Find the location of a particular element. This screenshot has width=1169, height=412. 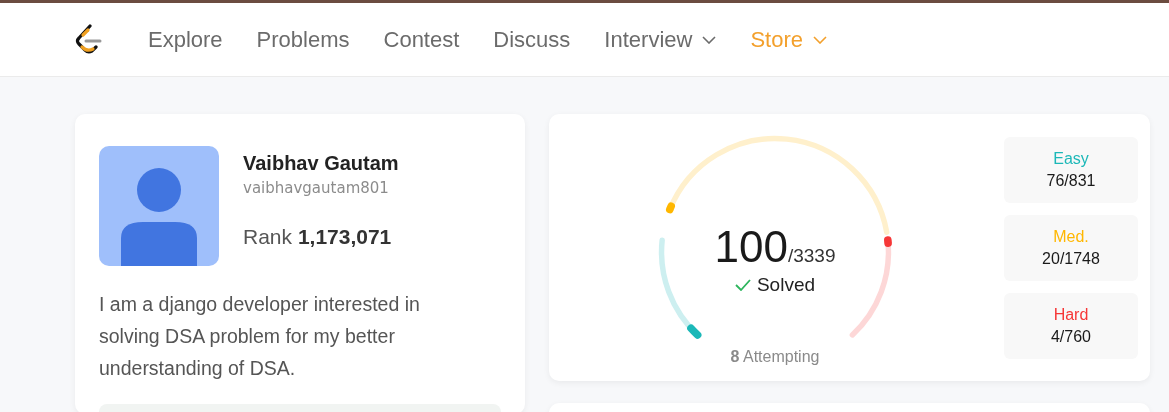

difficulty-count: 4/760 is located at coordinates (1070, 336).